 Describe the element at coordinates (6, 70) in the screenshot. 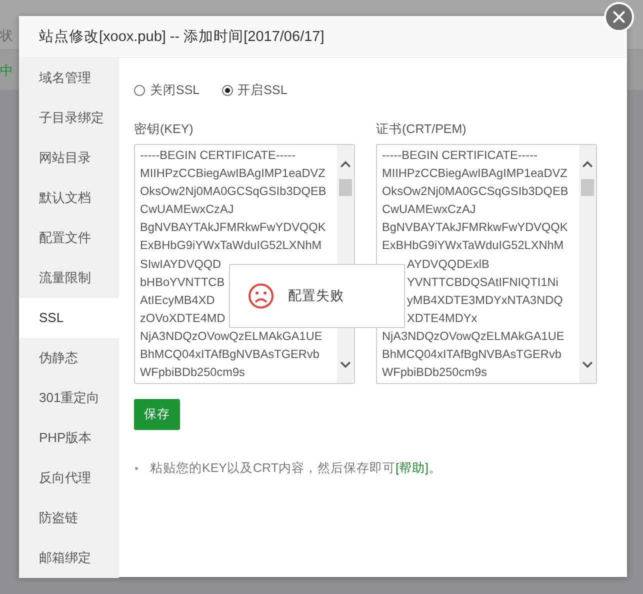

I see `status-text: 中` at that location.